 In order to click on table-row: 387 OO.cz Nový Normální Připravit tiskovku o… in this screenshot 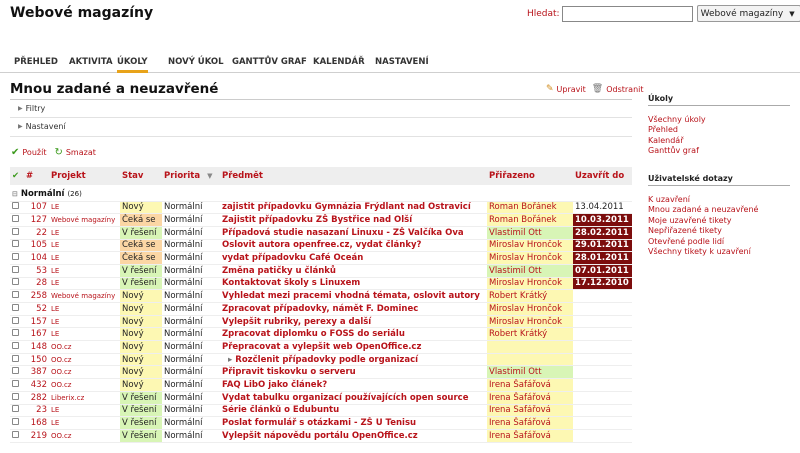, I will do `click(321, 372)`.